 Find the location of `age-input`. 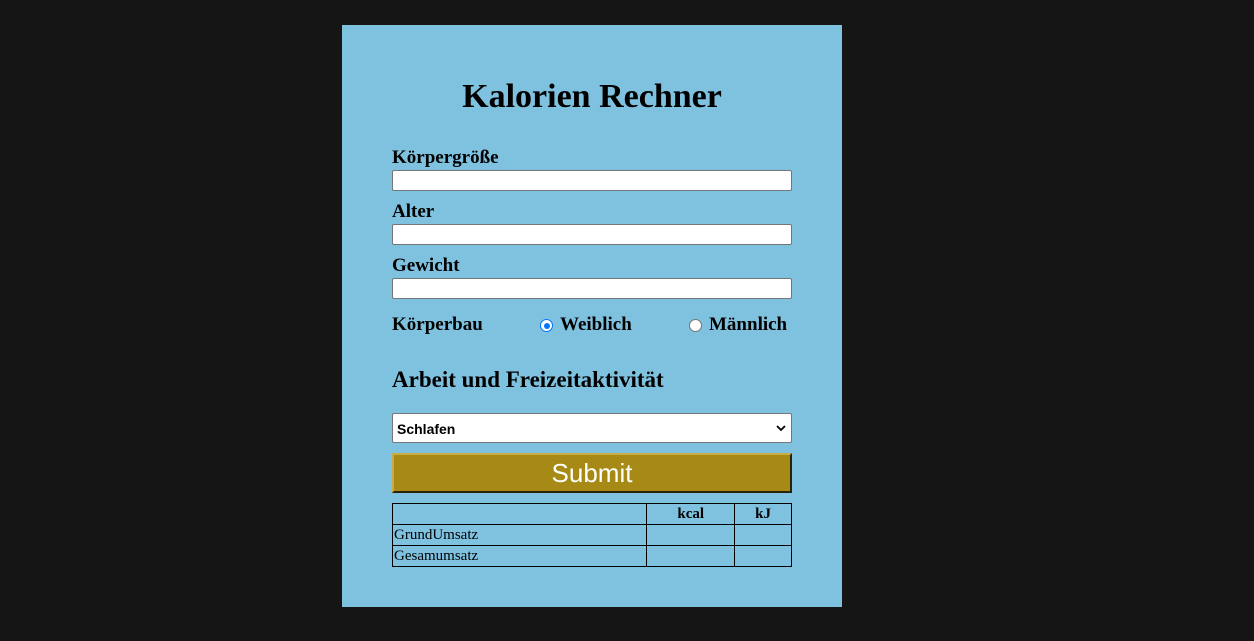

age-input is located at coordinates (592, 234).